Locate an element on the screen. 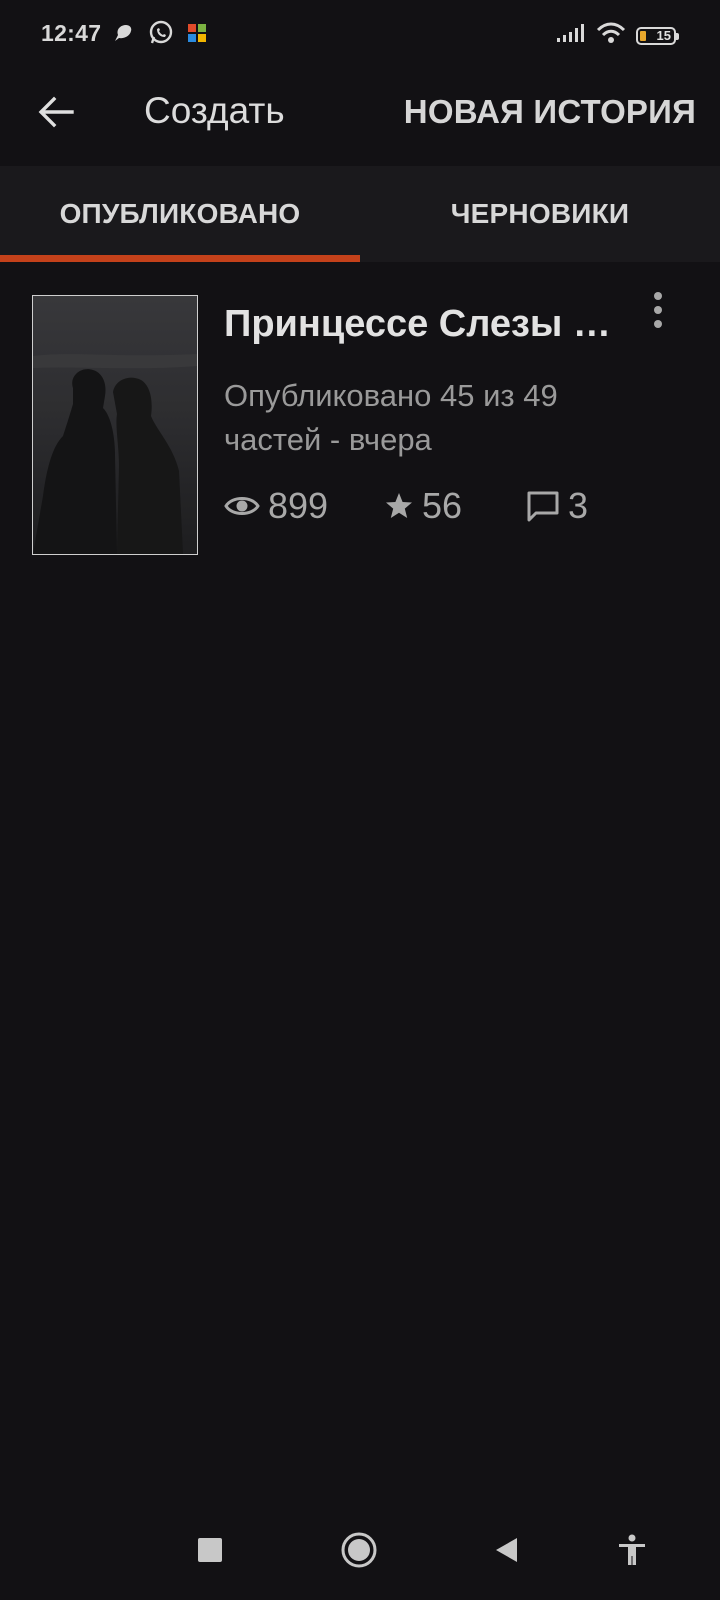 The width and height of the screenshot is (720, 1600). story-publication-info: Опубликовано 45 из 49 частей - вчера is located at coordinates (434, 418).